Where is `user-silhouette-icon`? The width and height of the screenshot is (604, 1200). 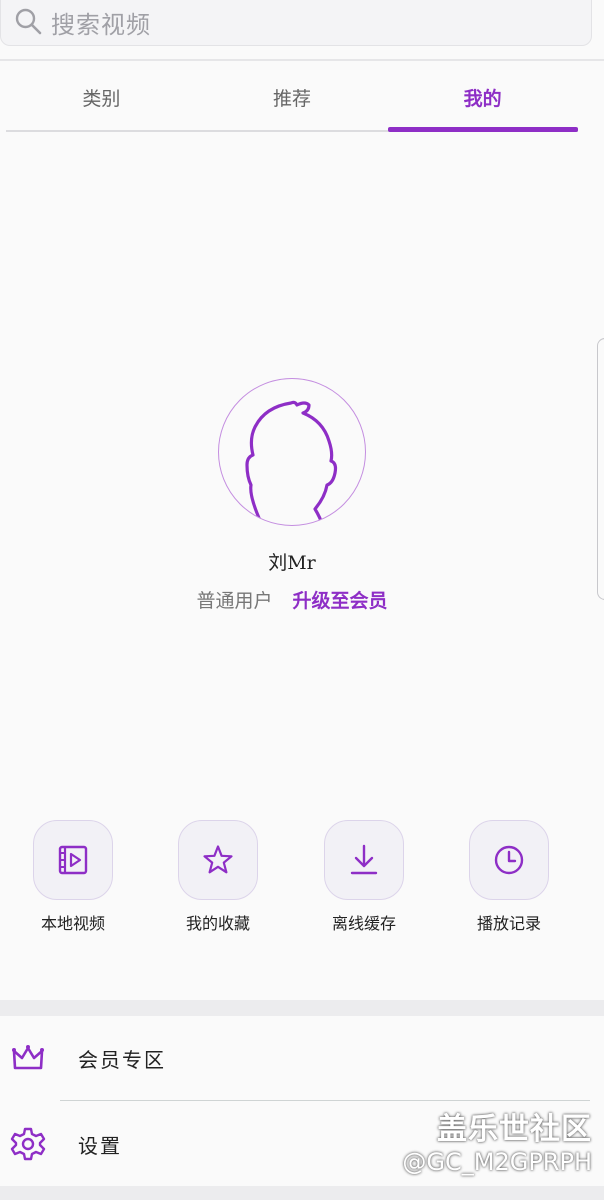
user-silhouette-icon is located at coordinates (291, 462).